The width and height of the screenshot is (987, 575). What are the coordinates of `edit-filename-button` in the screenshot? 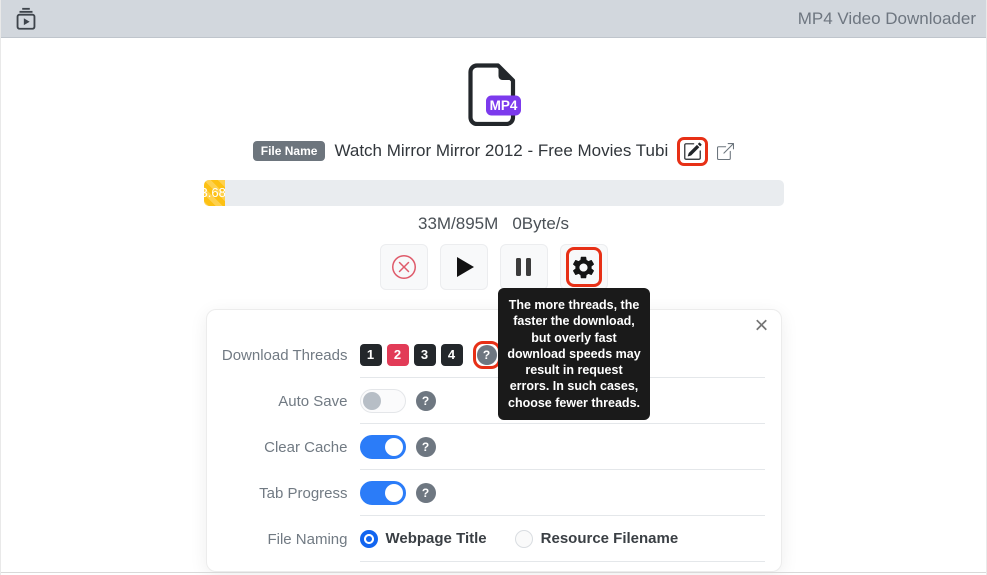 It's located at (692, 151).